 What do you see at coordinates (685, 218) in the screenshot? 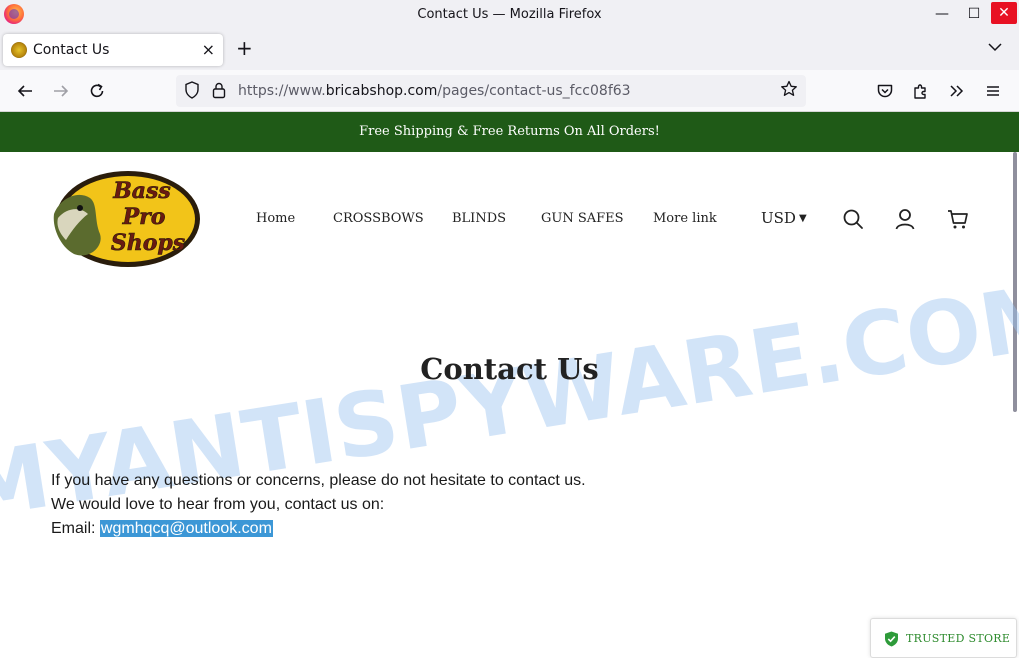
I see `nav-link-more: More link` at bounding box center [685, 218].